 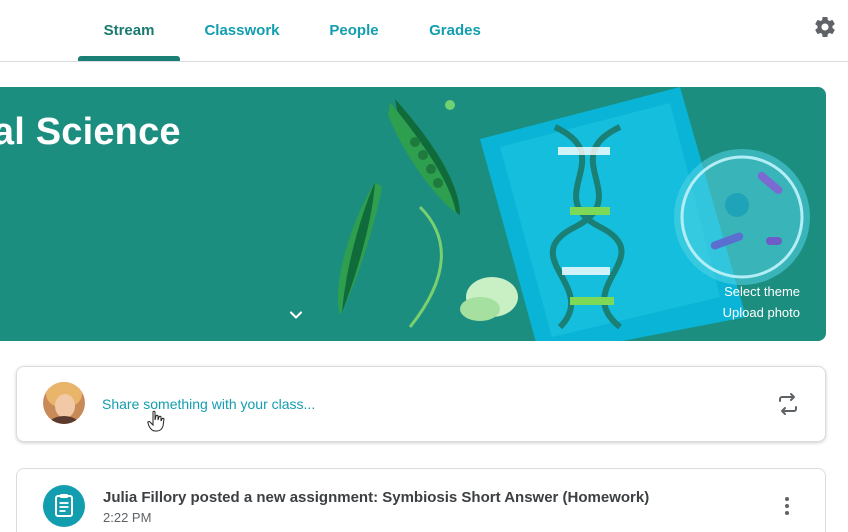 What do you see at coordinates (825, 27) in the screenshot?
I see `gear-icon` at bounding box center [825, 27].